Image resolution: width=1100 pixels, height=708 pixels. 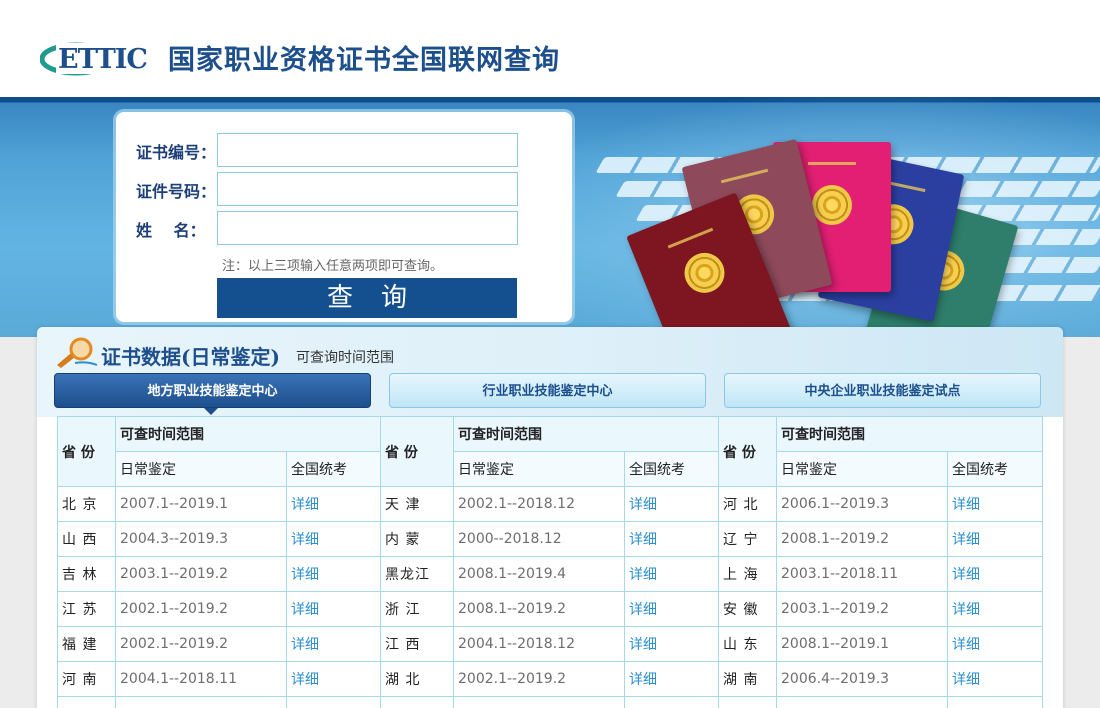 What do you see at coordinates (862, 679) in the screenshot?
I see `daily-range-cell: 2006.4--2019.3` at bounding box center [862, 679].